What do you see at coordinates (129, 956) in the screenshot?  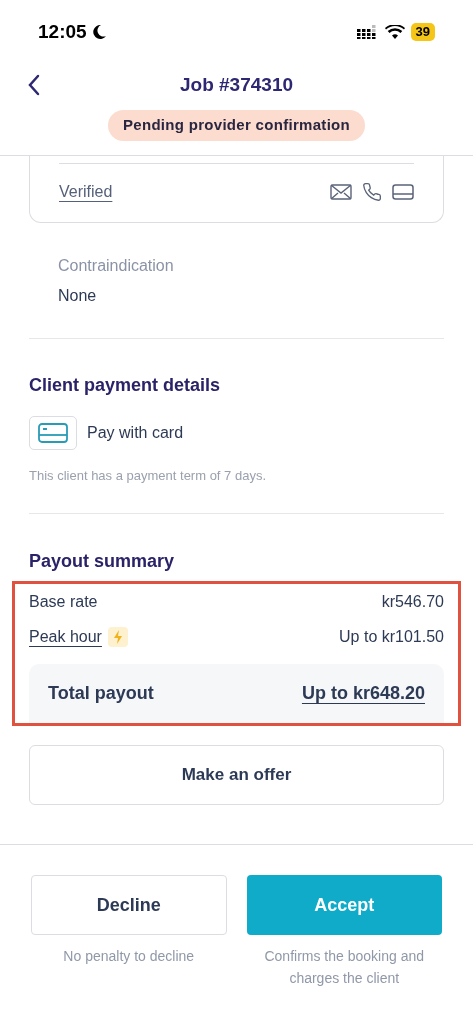 I see `button-caption: No penalty to decline` at bounding box center [129, 956].